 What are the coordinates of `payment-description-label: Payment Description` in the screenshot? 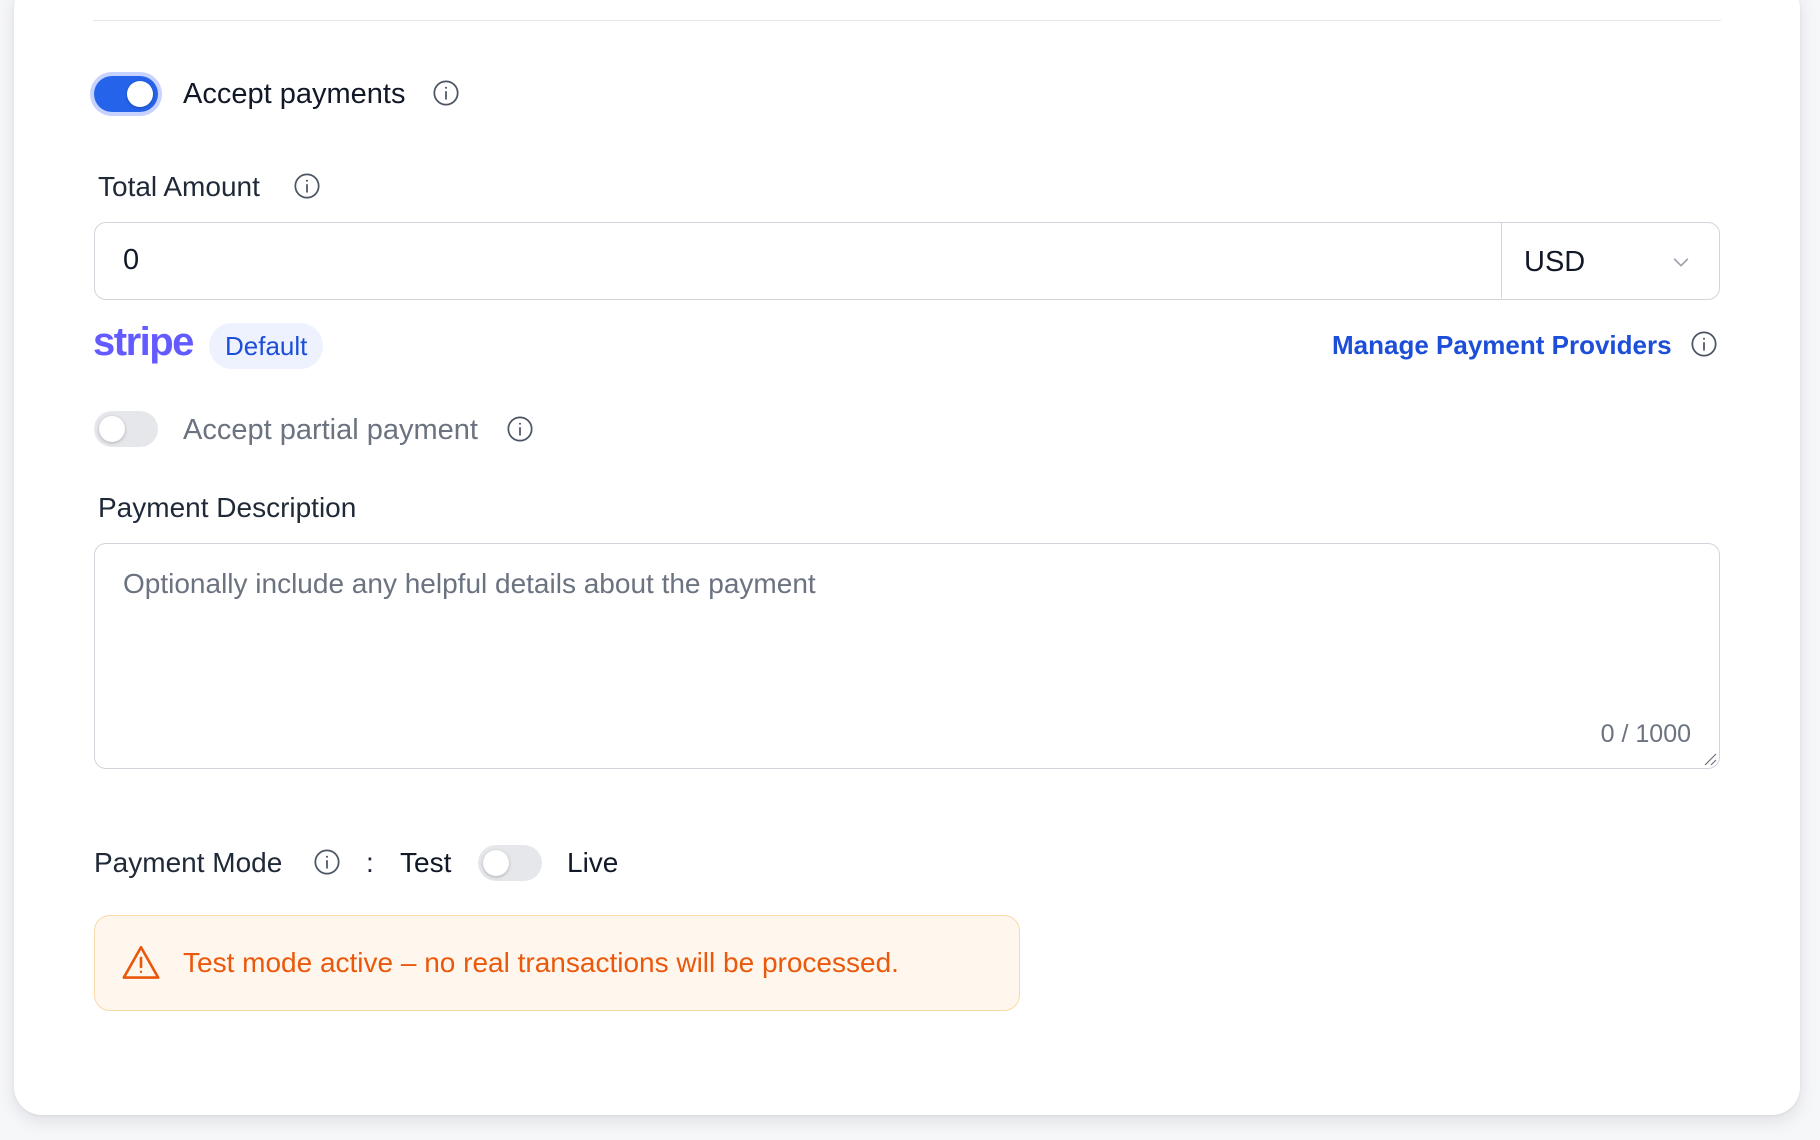 It's located at (227, 507).